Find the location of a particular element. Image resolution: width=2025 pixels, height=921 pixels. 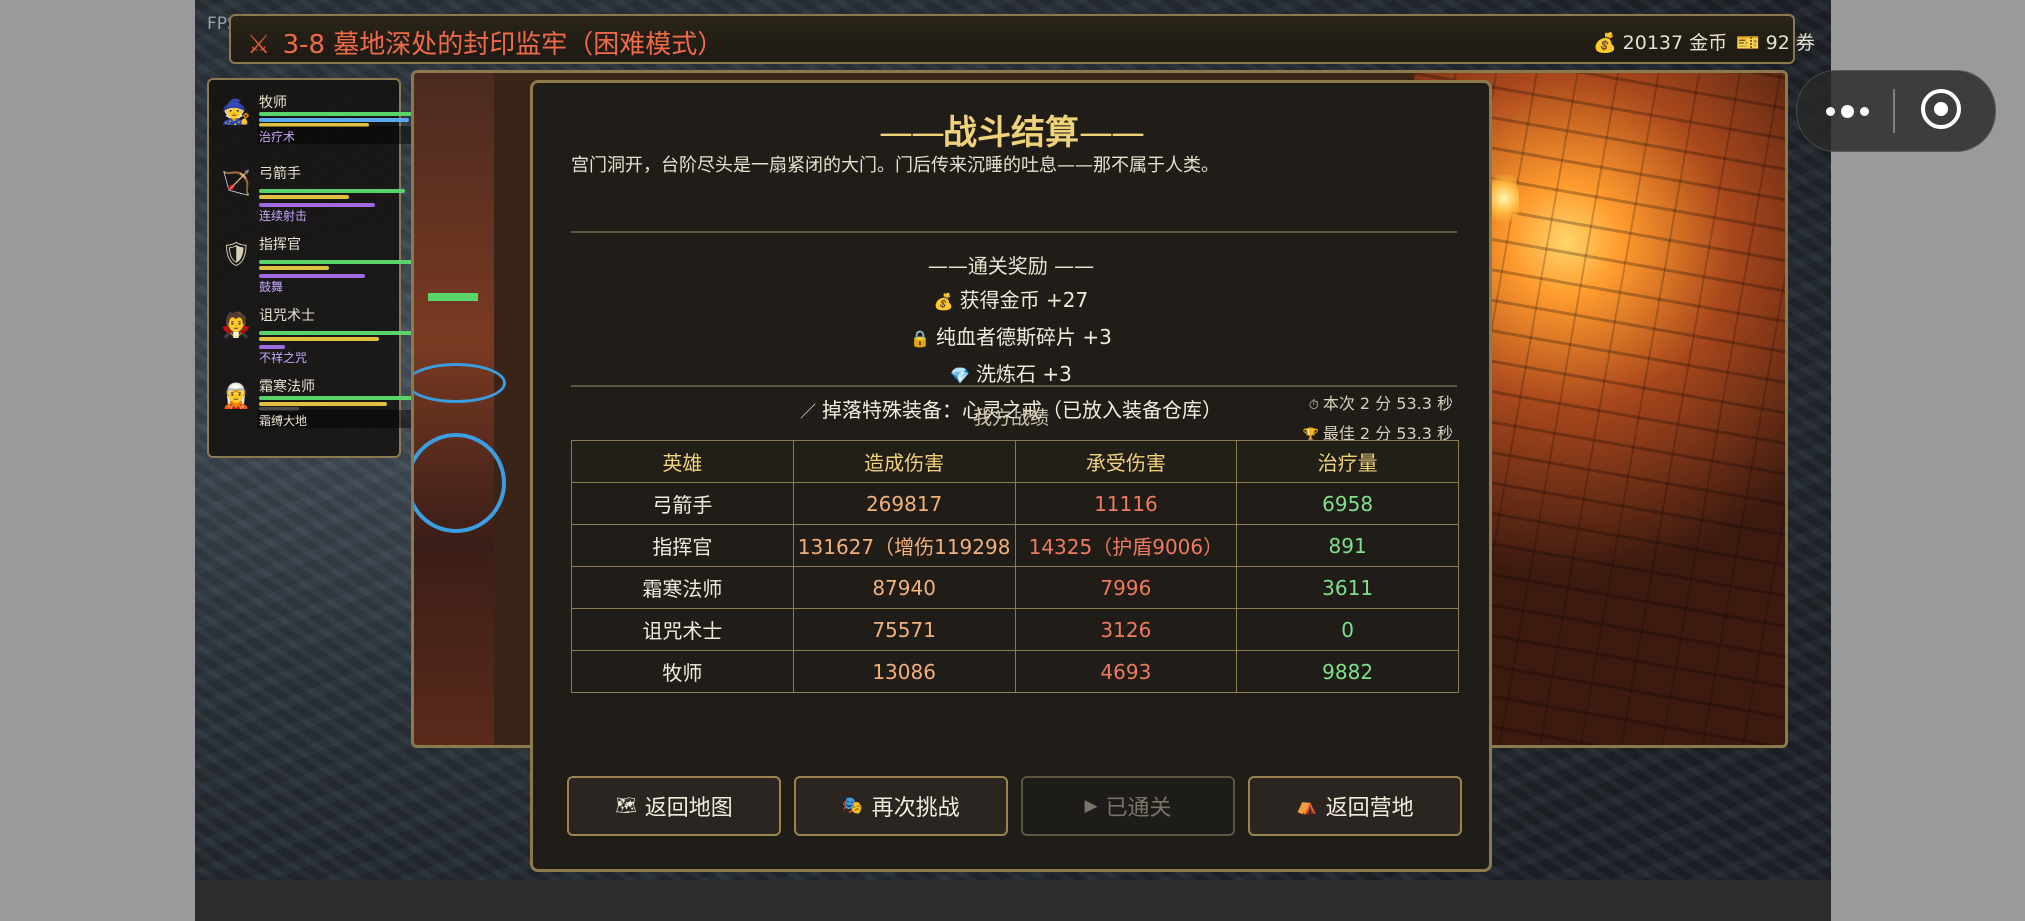

miniprogram-capsule is located at coordinates (1896, 111).